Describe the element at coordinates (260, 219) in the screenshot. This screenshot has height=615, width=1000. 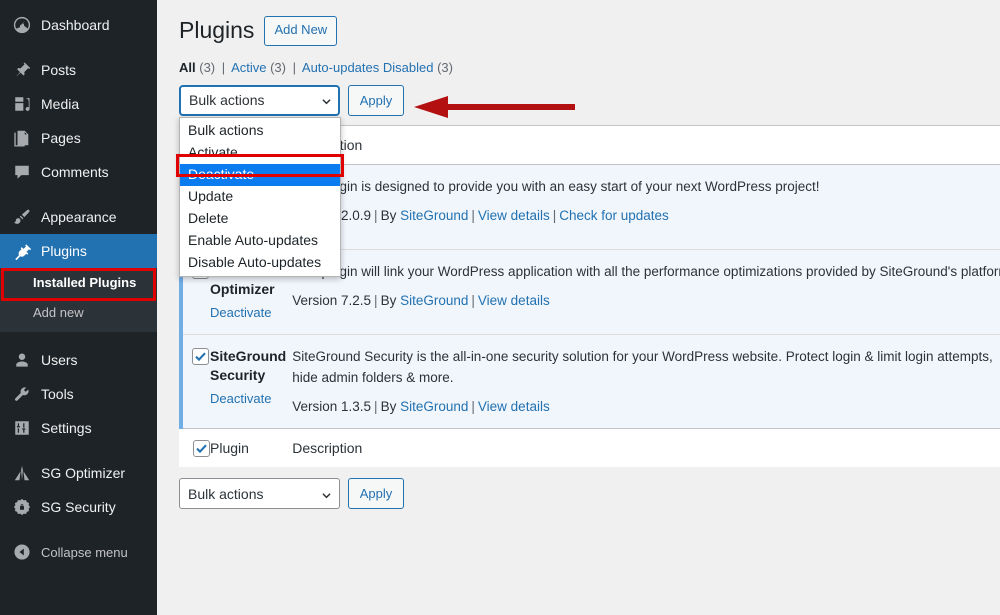
I see `dropdown-option-delete: Delete` at that location.